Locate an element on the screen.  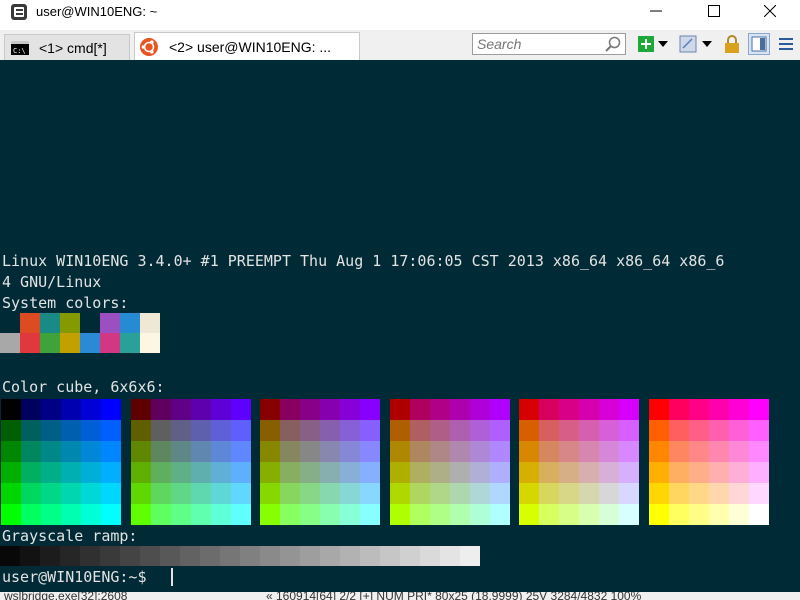
lock-button is located at coordinates (732, 44).